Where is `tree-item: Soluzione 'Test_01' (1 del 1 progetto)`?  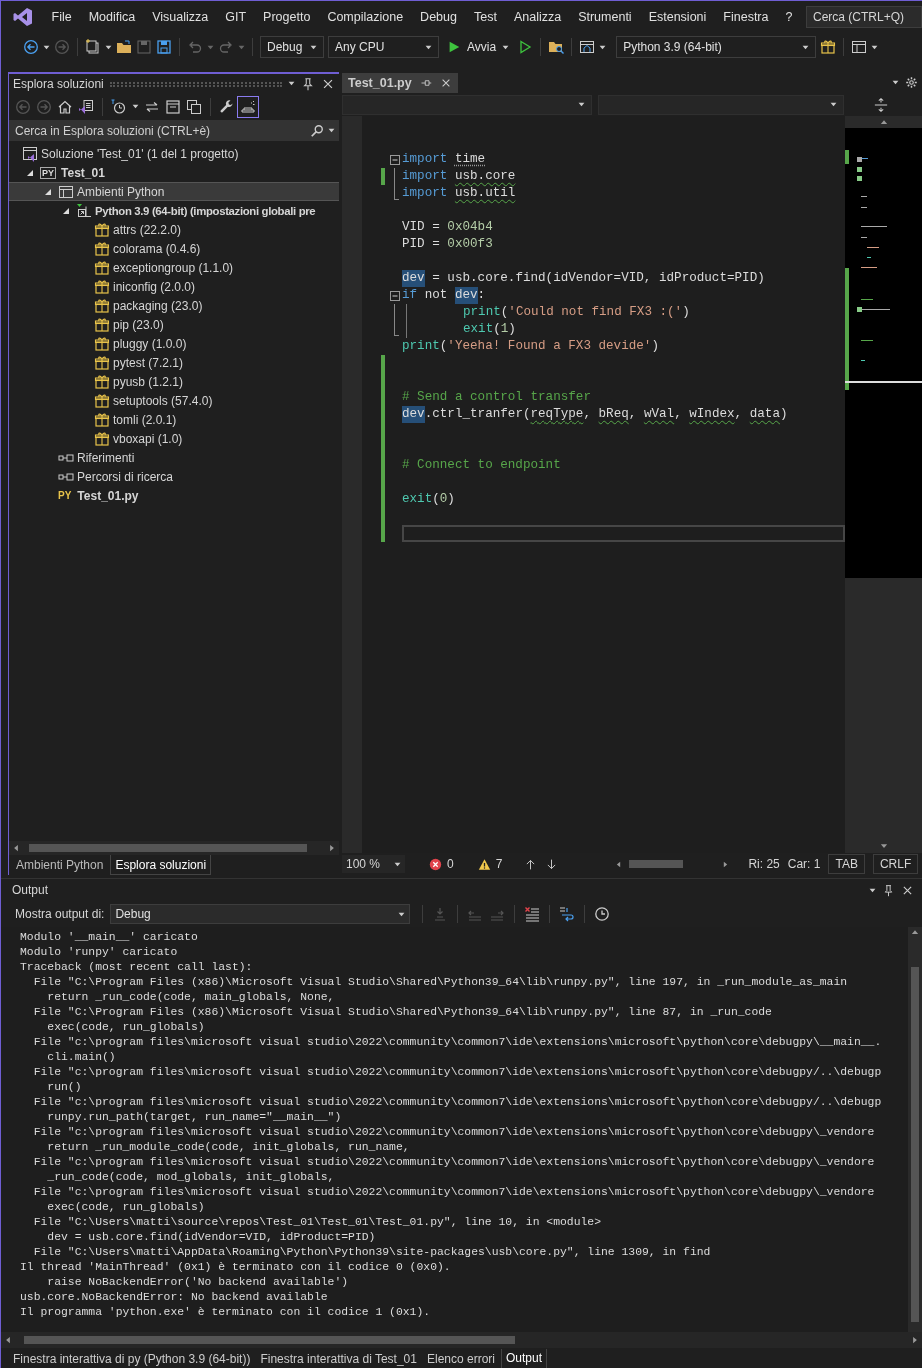 tree-item: Soluzione 'Test_01' (1 del 1 progetto) is located at coordinates (174, 153).